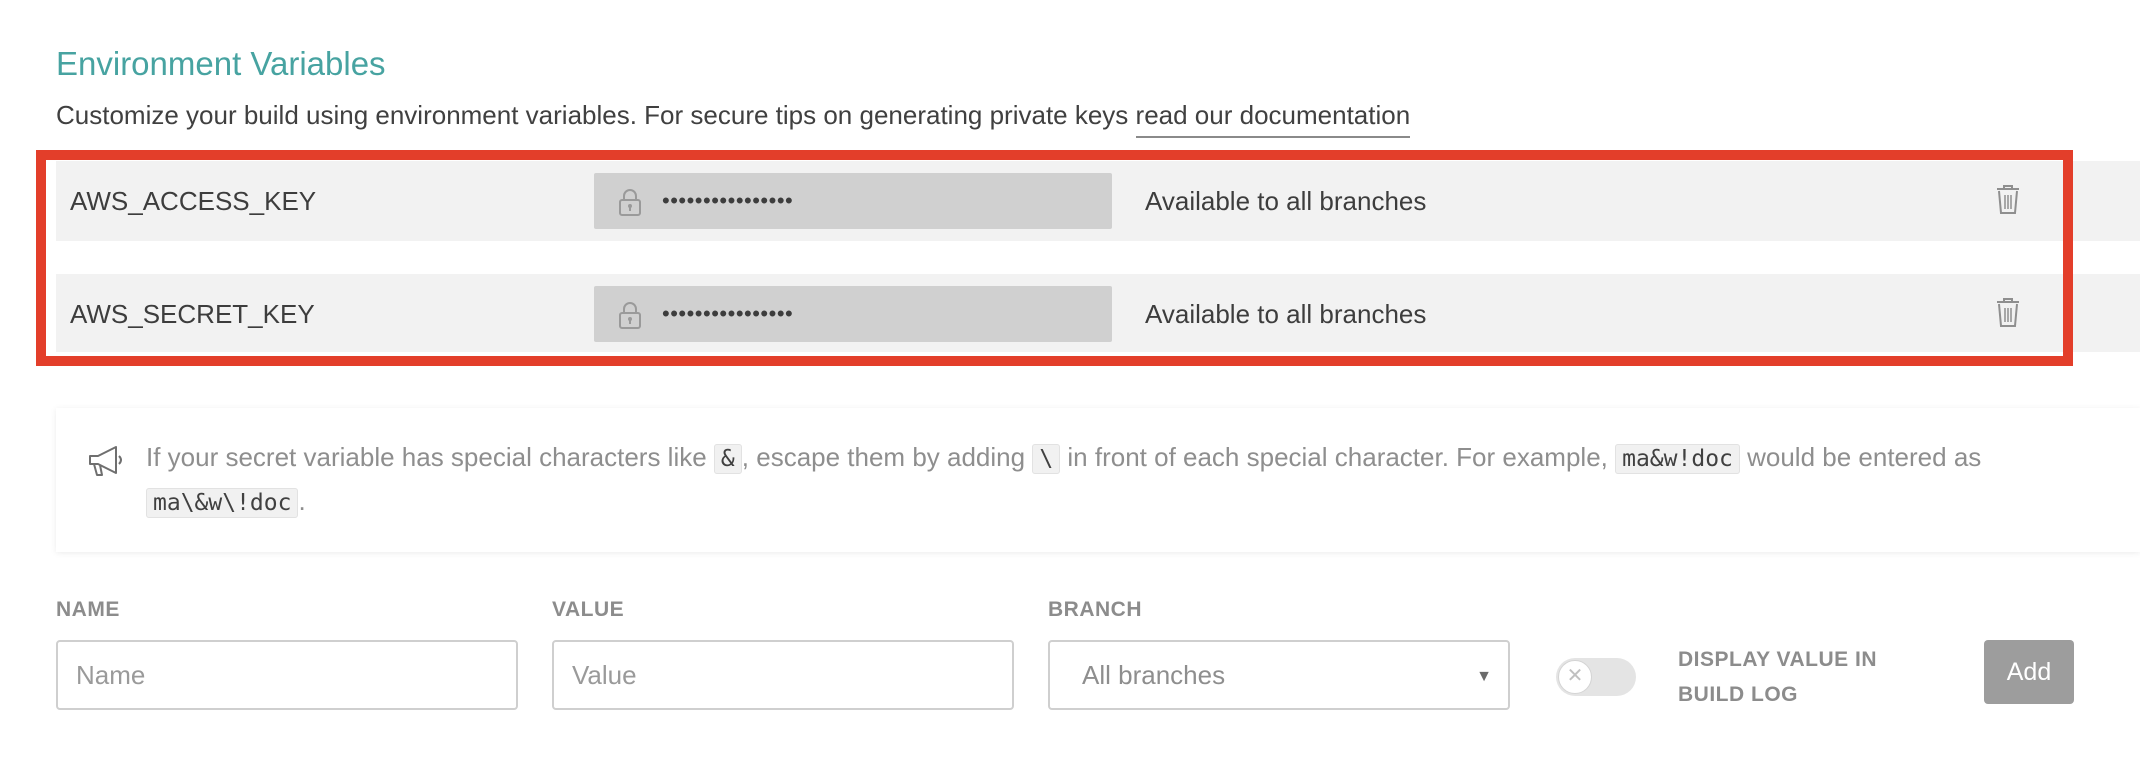 The height and width of the screenshot is (772, 2140). Describe the element at coordinates (1484, 676) in the screenshot. I see `caret-down-icon: ▼` at that location.